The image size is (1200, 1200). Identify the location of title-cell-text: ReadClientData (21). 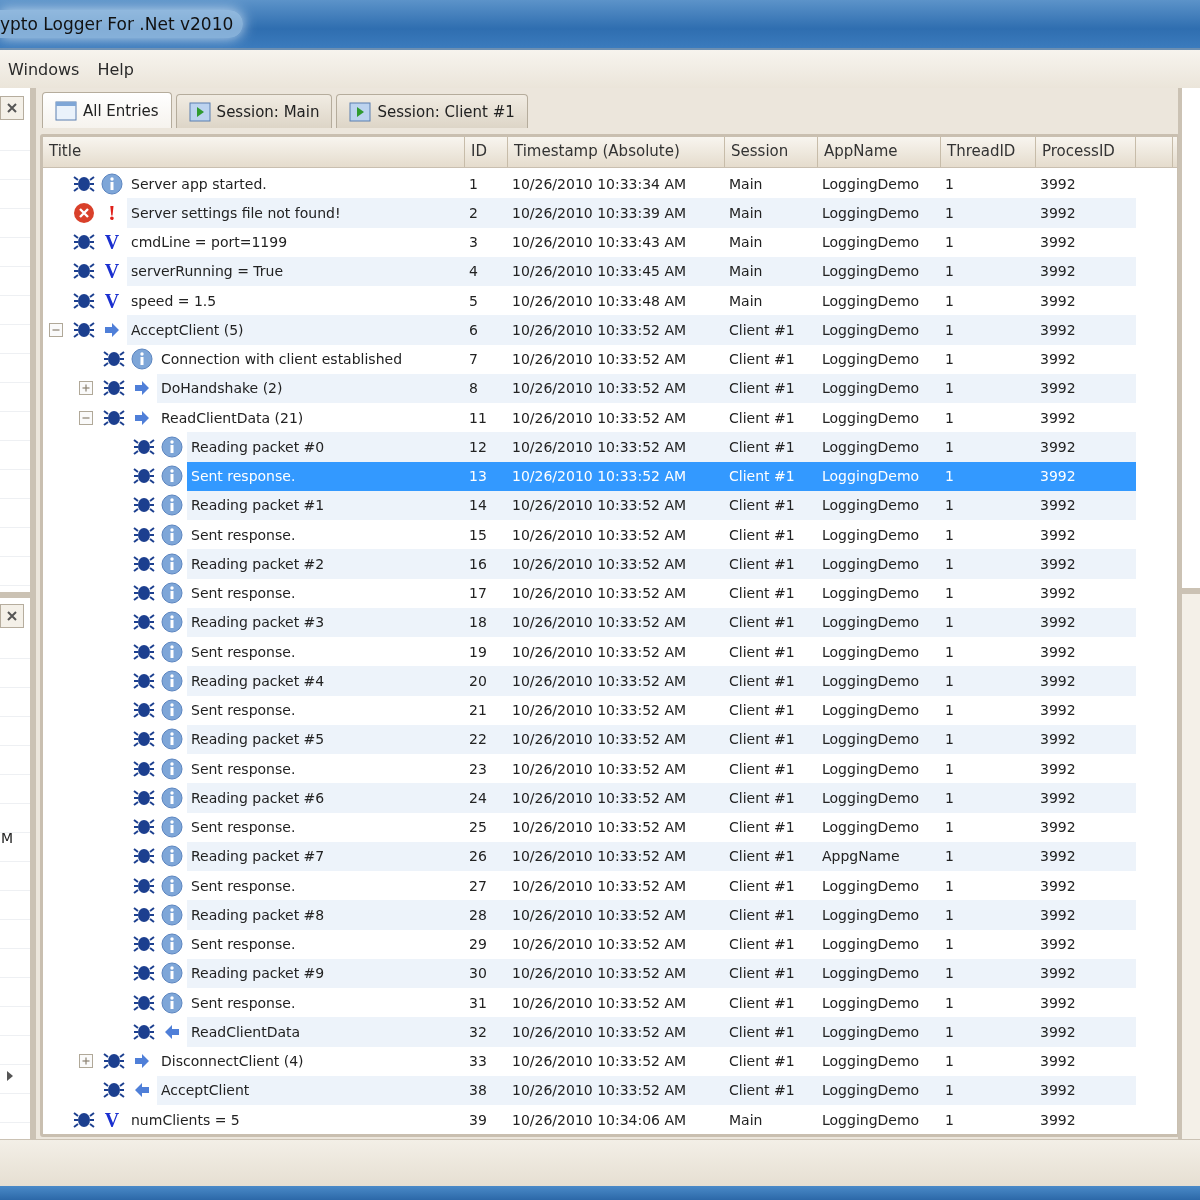
(232, 417).